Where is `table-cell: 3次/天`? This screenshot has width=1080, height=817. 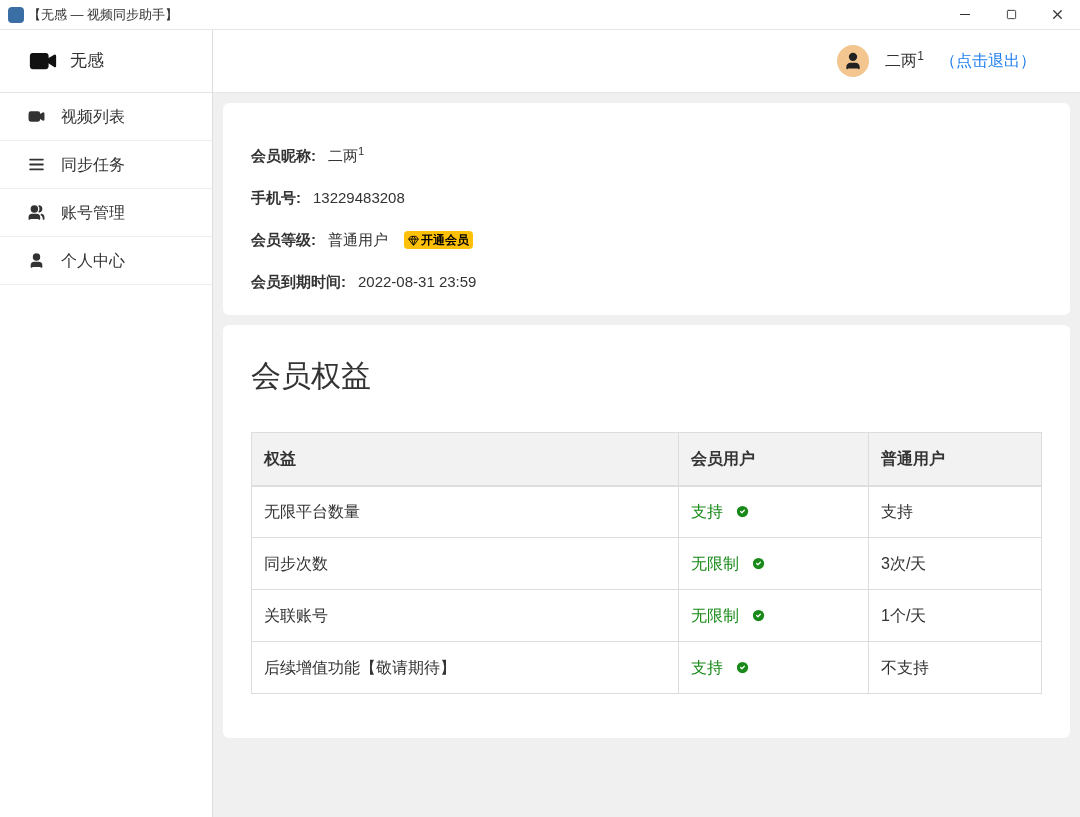
table-cell: 3次/天 is located at coordinates (955, 563).